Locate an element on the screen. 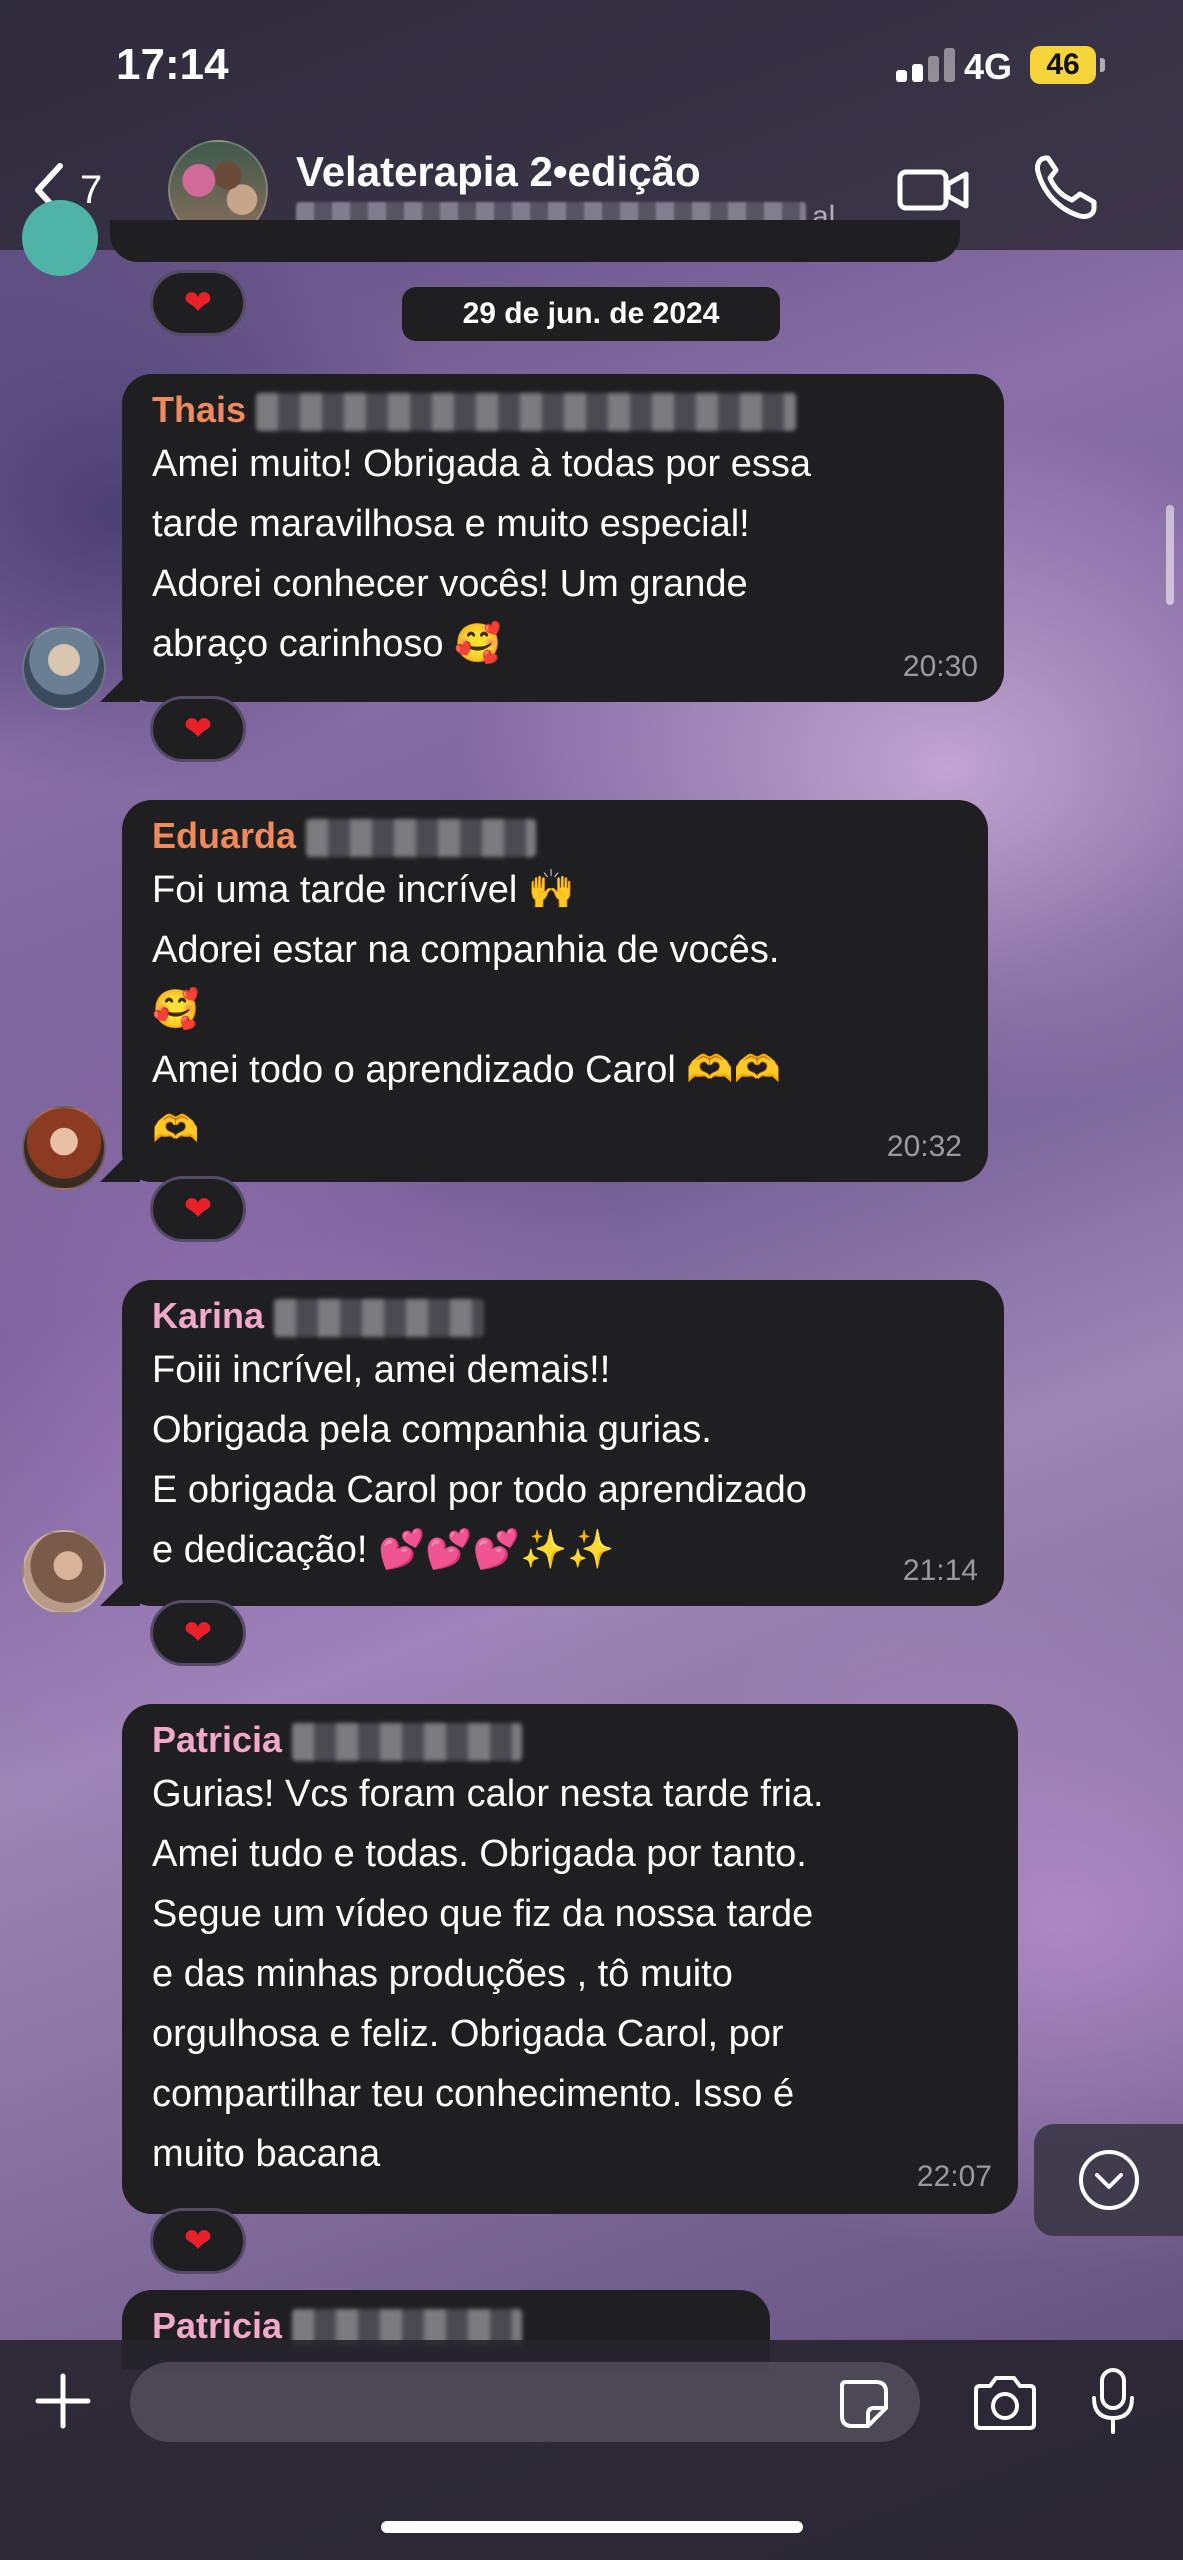 The height and width of the screenshot is (2560, 1183). sticker-button is located at coordinates (864, 2404).